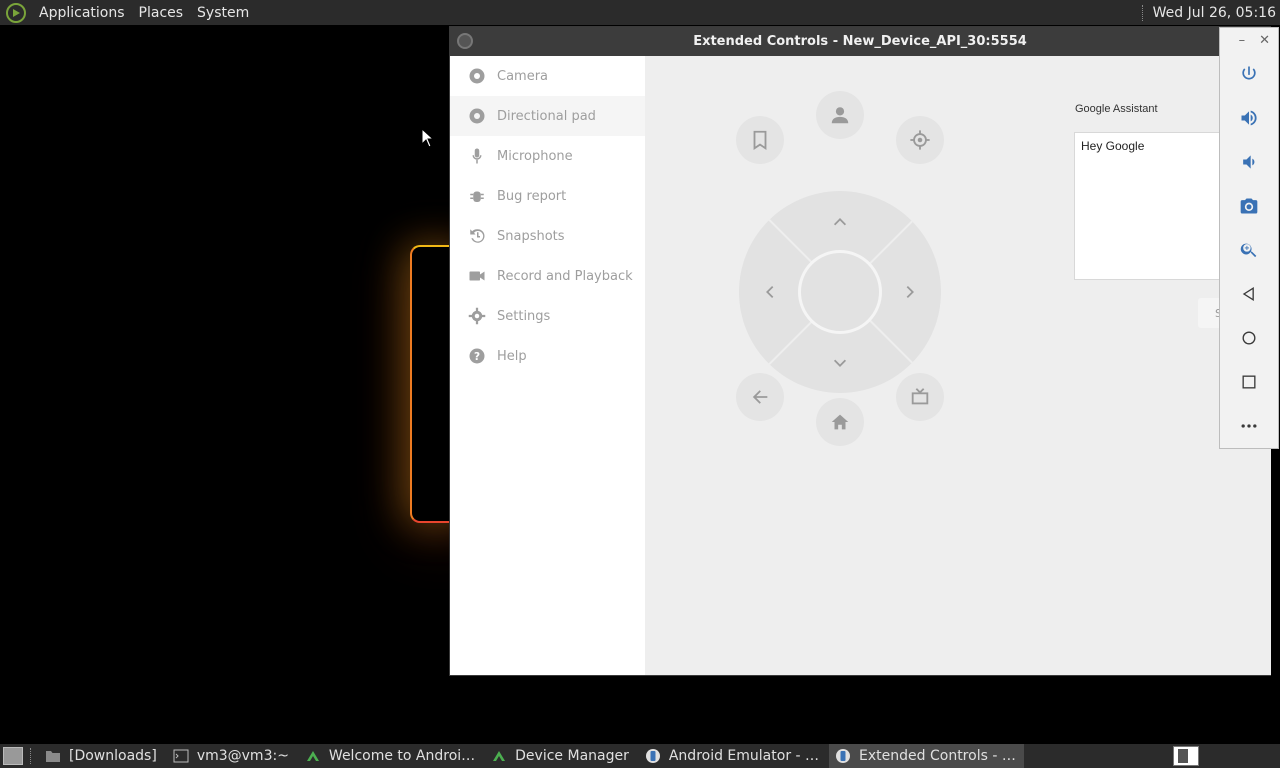 The image size is (1280, 768). I want to click on directional-pad, so click(840, 292).